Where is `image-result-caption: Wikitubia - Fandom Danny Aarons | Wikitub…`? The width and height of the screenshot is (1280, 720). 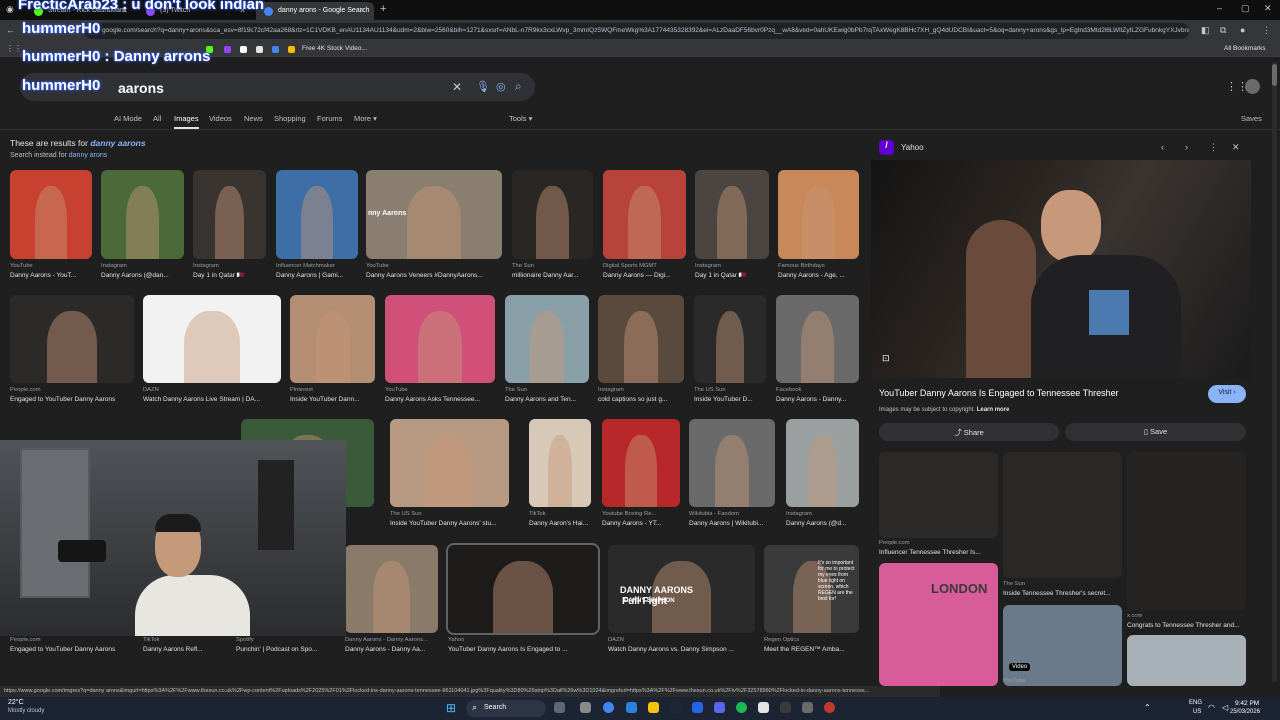 image-result-caption: Wikitubia - Fandom Danny Aarons | Wikitub… is located at coordinates (732, 519).